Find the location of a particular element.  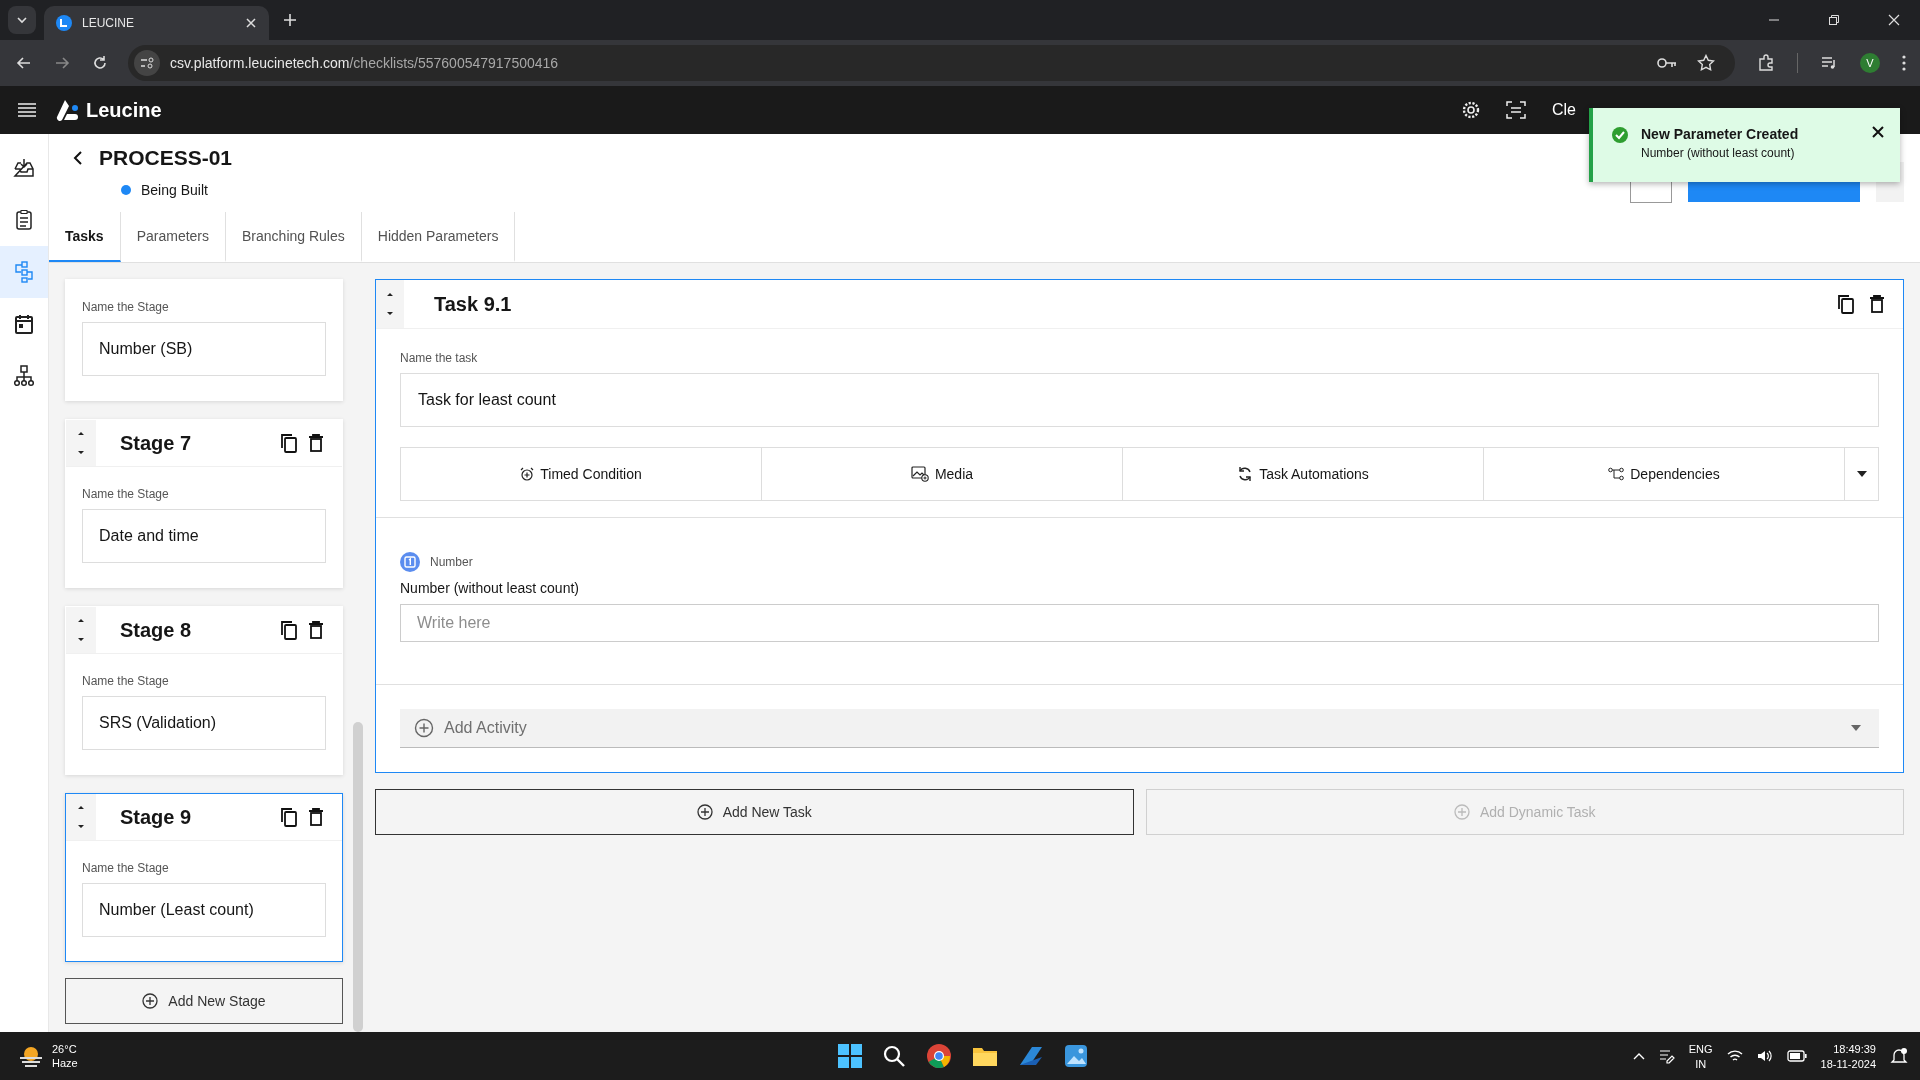

input-language: ENG is located at coordinates (1700, 1048).